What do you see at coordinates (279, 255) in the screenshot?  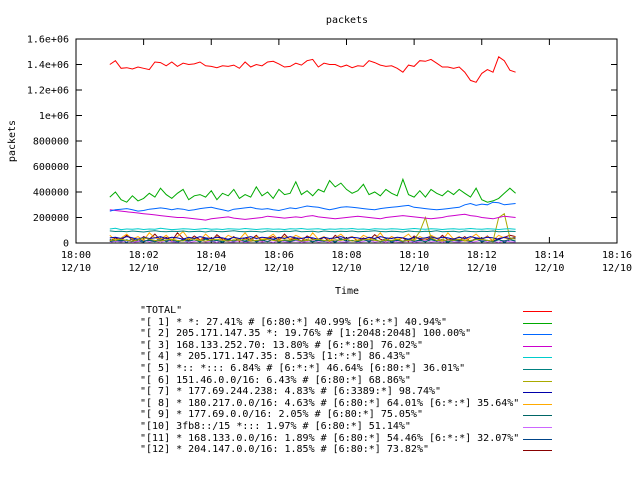 I see `x-tick-time-label: 18:06` at bounding box center [279, 255].